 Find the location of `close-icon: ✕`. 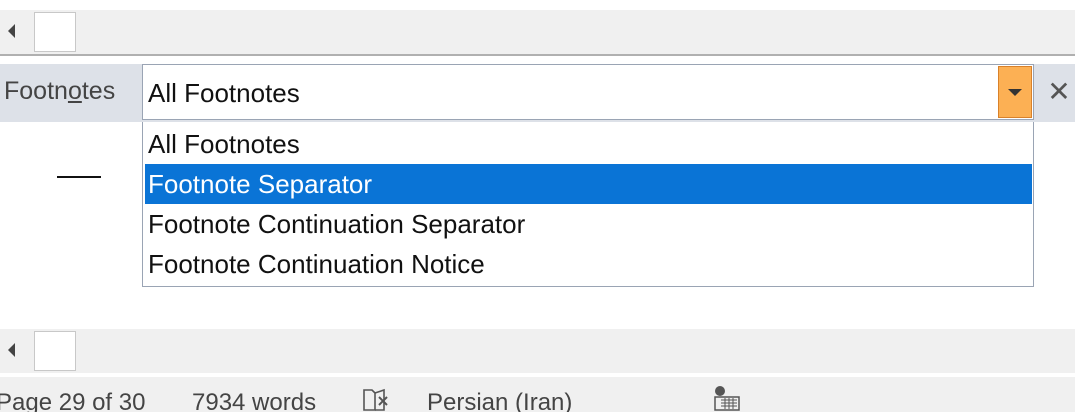

close-icon: ✕ is located at coordinates (1059, 91).